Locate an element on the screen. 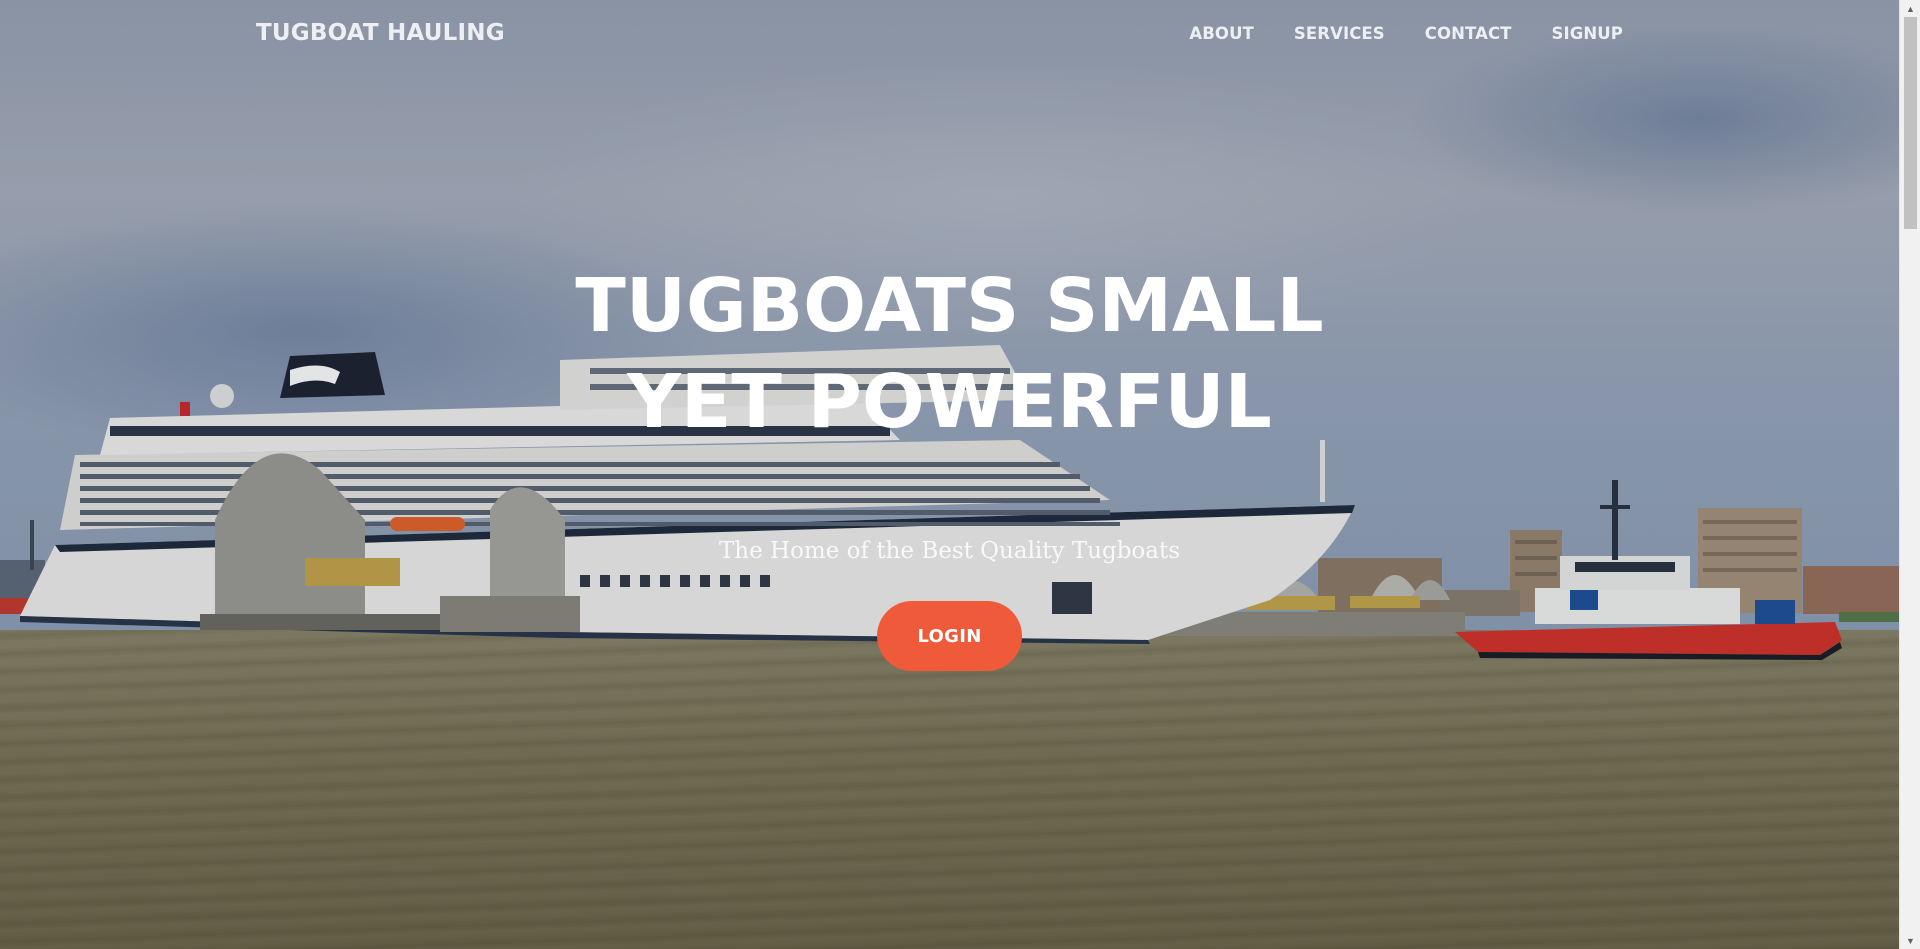 The width and height of the screenshot is (1920, 949). main-nav: ABOUT SERVICES CONTACT SIGNUP is located at coordinates (1406, 33).